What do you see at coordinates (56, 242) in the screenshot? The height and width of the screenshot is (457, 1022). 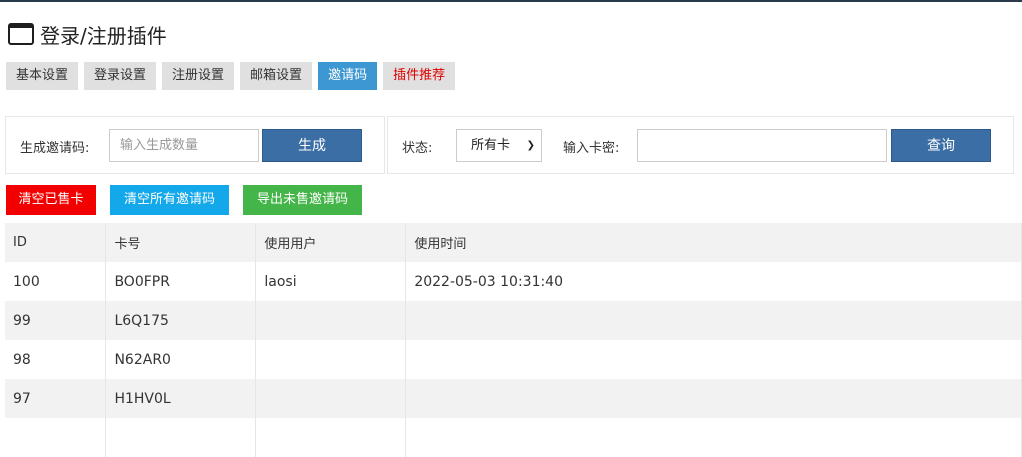 I see `column-header-id: ID` at bounding box center [56, 242].